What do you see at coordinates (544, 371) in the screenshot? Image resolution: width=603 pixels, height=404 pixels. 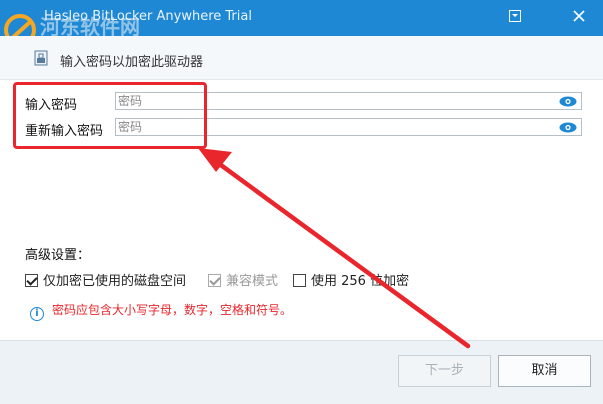 I see `cancel-button: 取消` at bounding box center [544, 371].